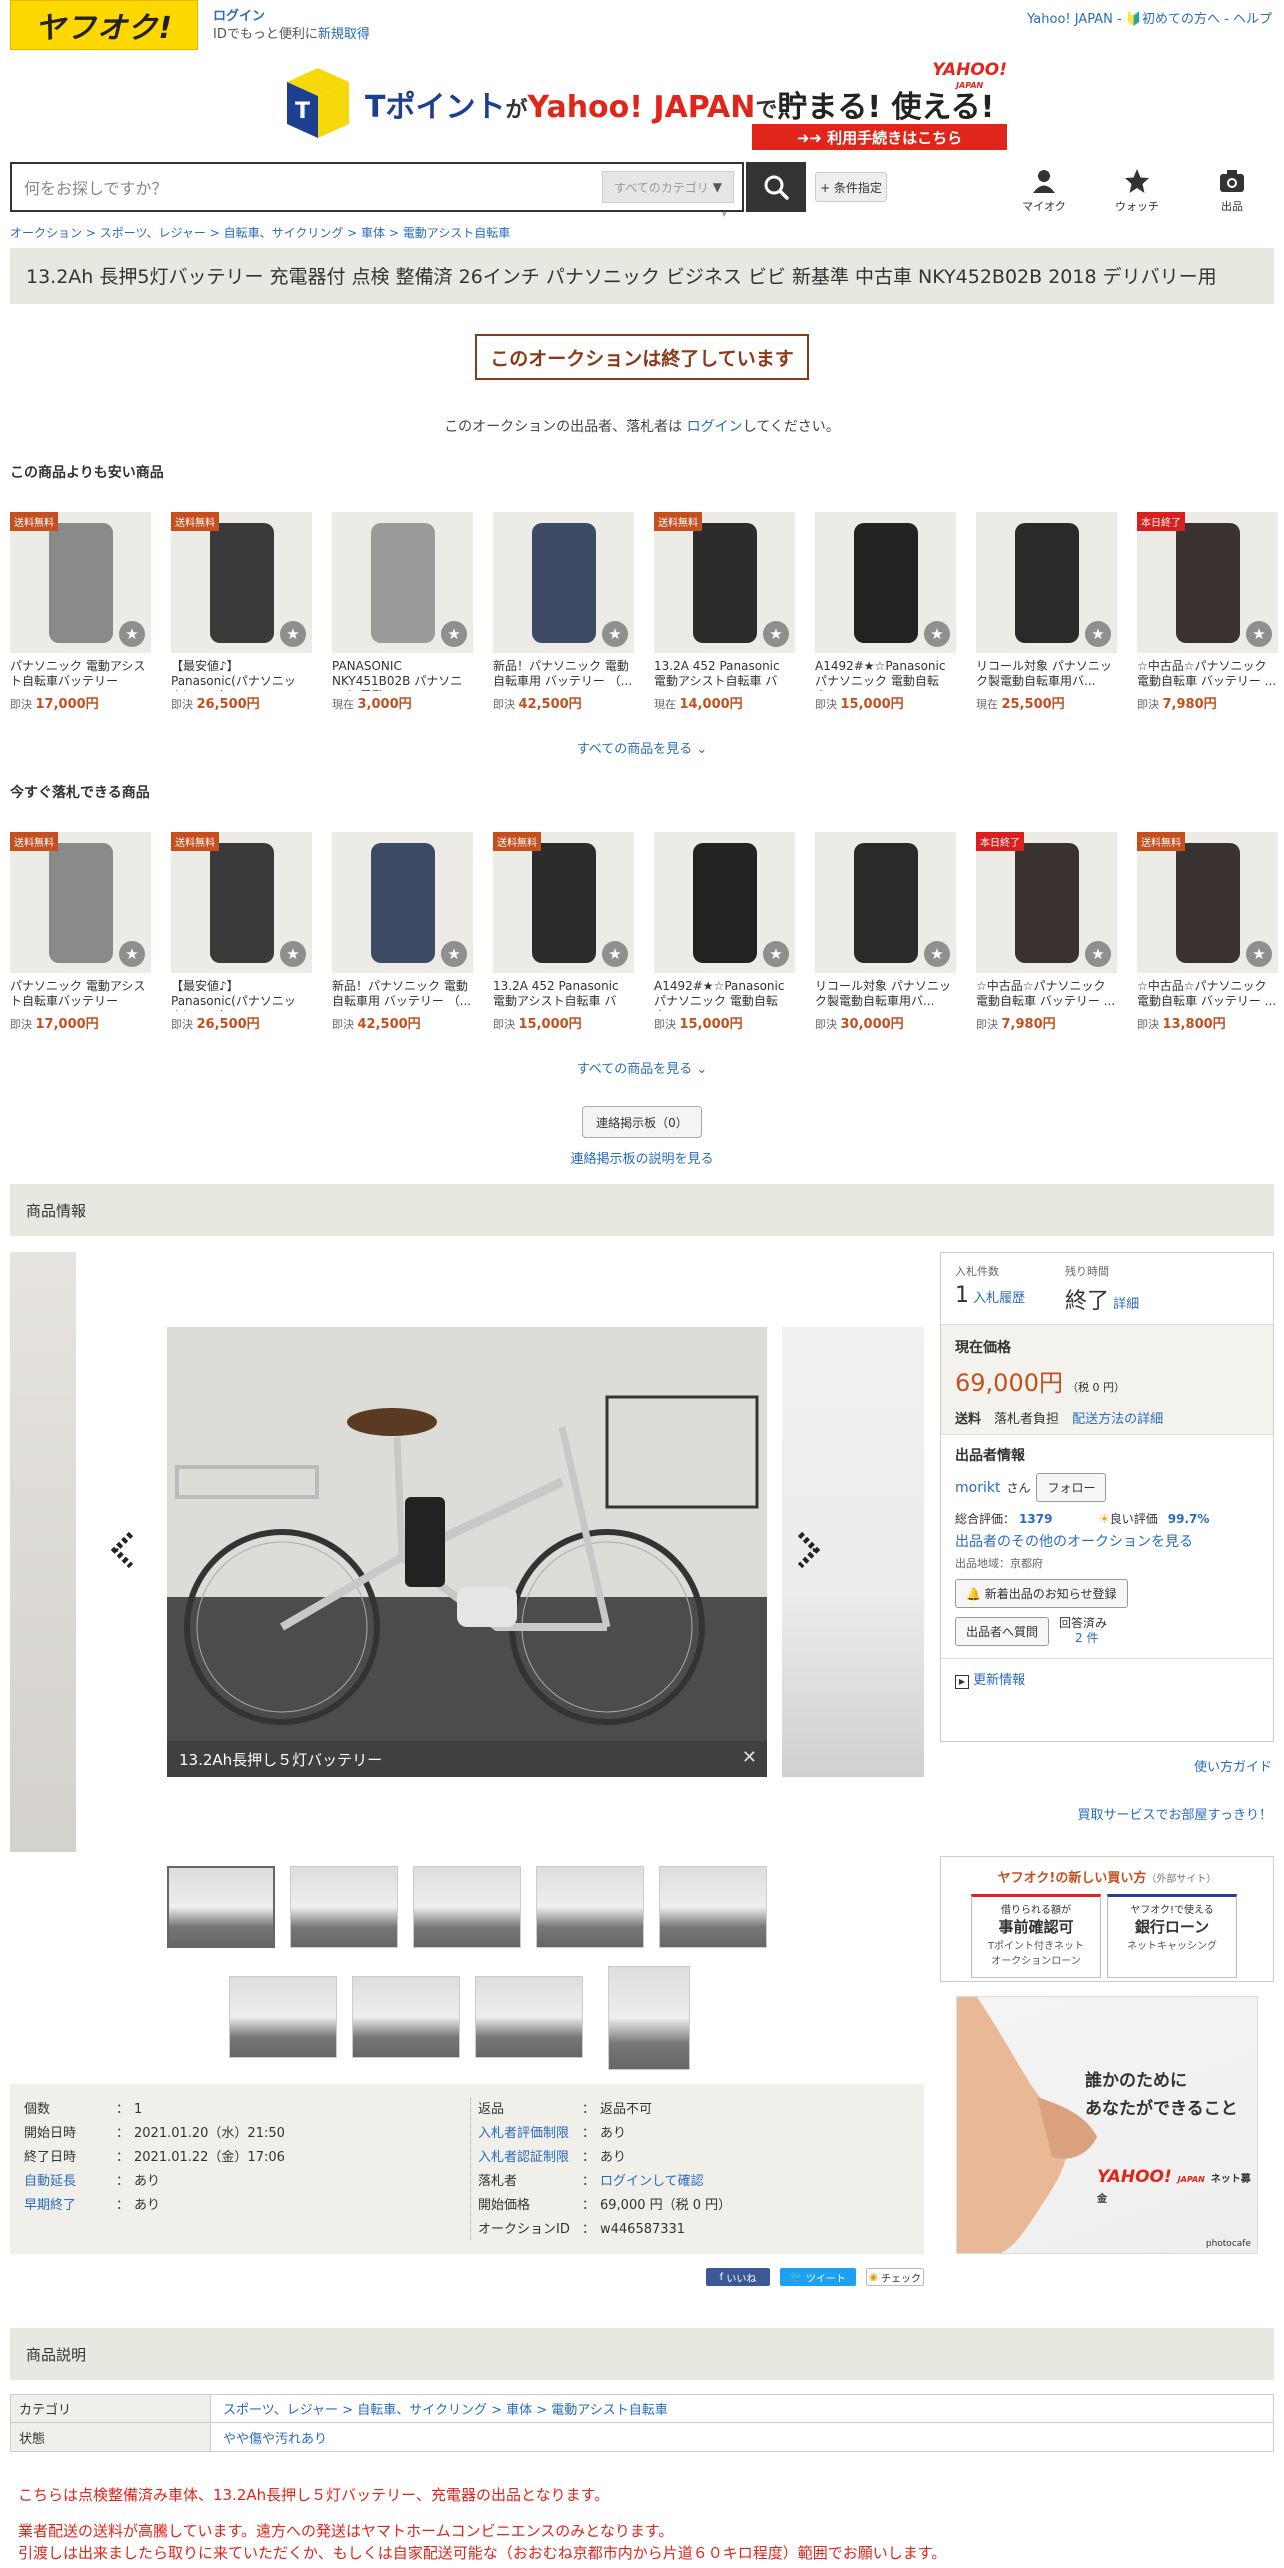  Describe the element at coordinates (879, 137) in the screenshot. I see `banner-cta-button: ➜➜ 利用手続きはこちら` at that location.